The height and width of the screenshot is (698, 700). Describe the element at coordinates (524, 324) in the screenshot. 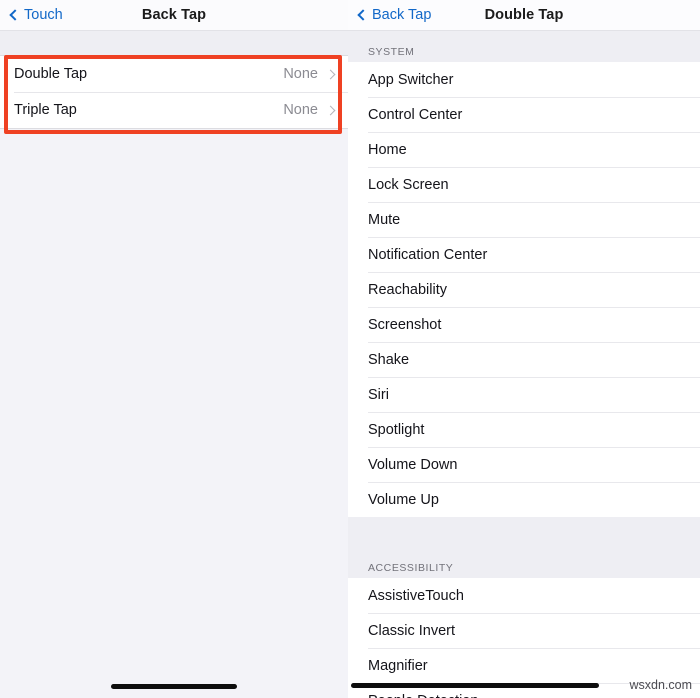

I see `list-item: Screenshot` at that location.